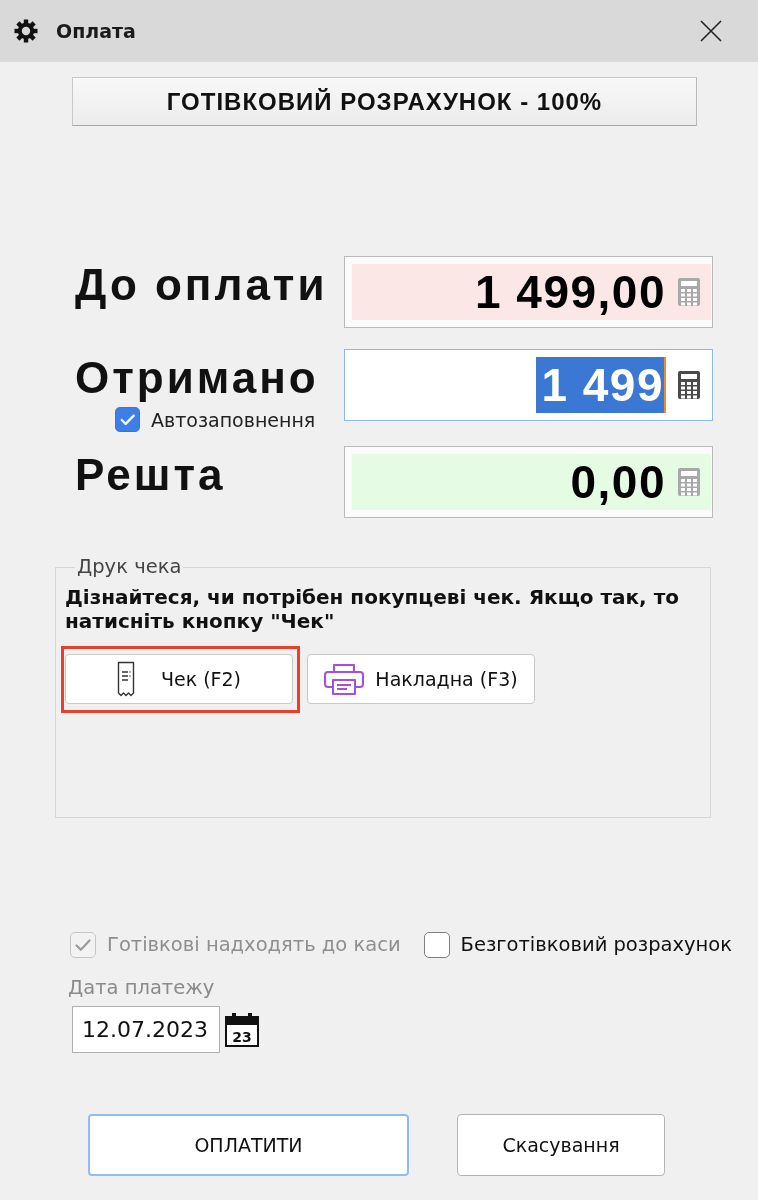 This screenshot has height=1200, width=758. I want to click on invoice-button: Накладна (F3), so click(421, 679).